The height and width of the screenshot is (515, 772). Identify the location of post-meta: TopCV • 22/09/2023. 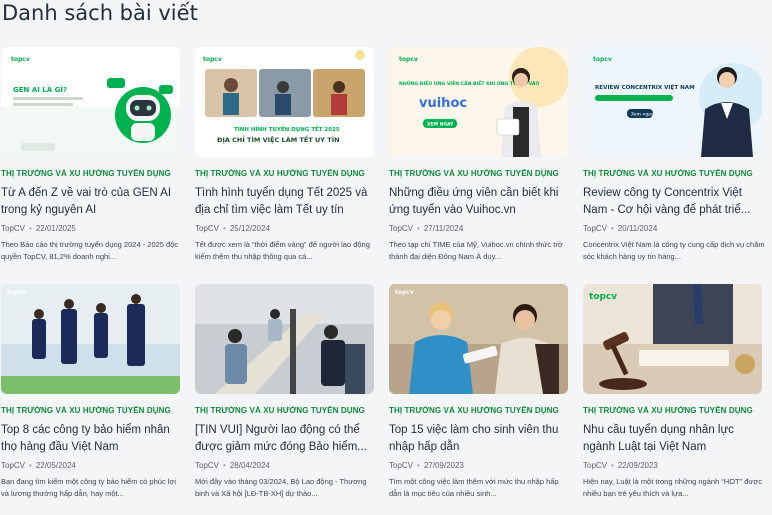
(676, 465).